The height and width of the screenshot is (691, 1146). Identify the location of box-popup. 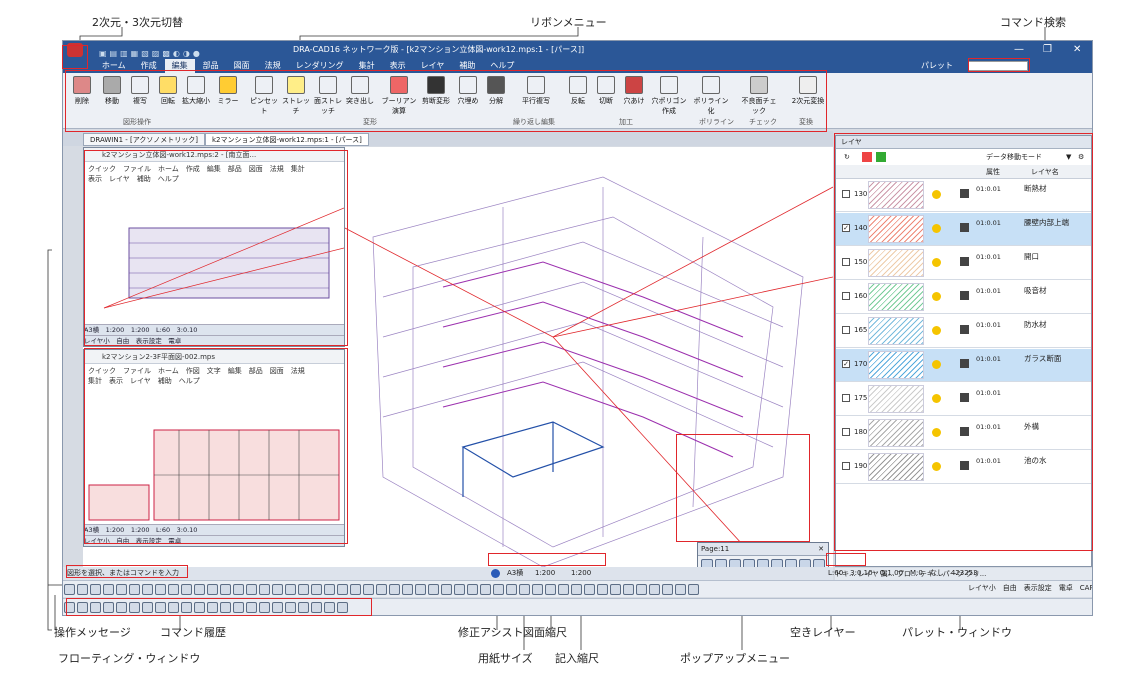
(743, 488).